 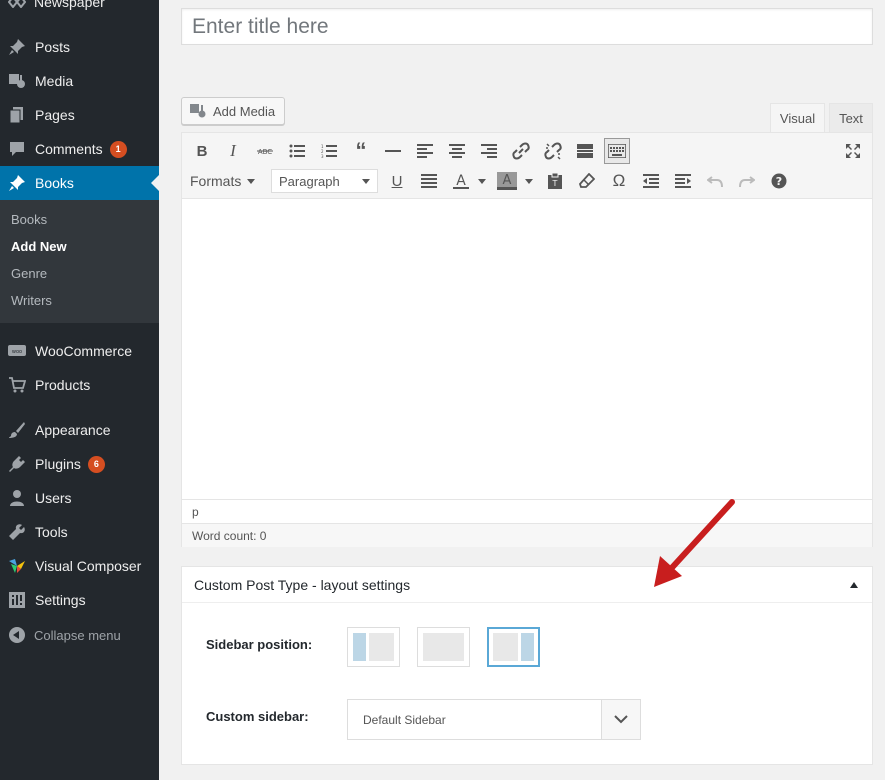 I want to click on metabox-title: Custom Post Type - layout settings, so click(x=302, y=584).